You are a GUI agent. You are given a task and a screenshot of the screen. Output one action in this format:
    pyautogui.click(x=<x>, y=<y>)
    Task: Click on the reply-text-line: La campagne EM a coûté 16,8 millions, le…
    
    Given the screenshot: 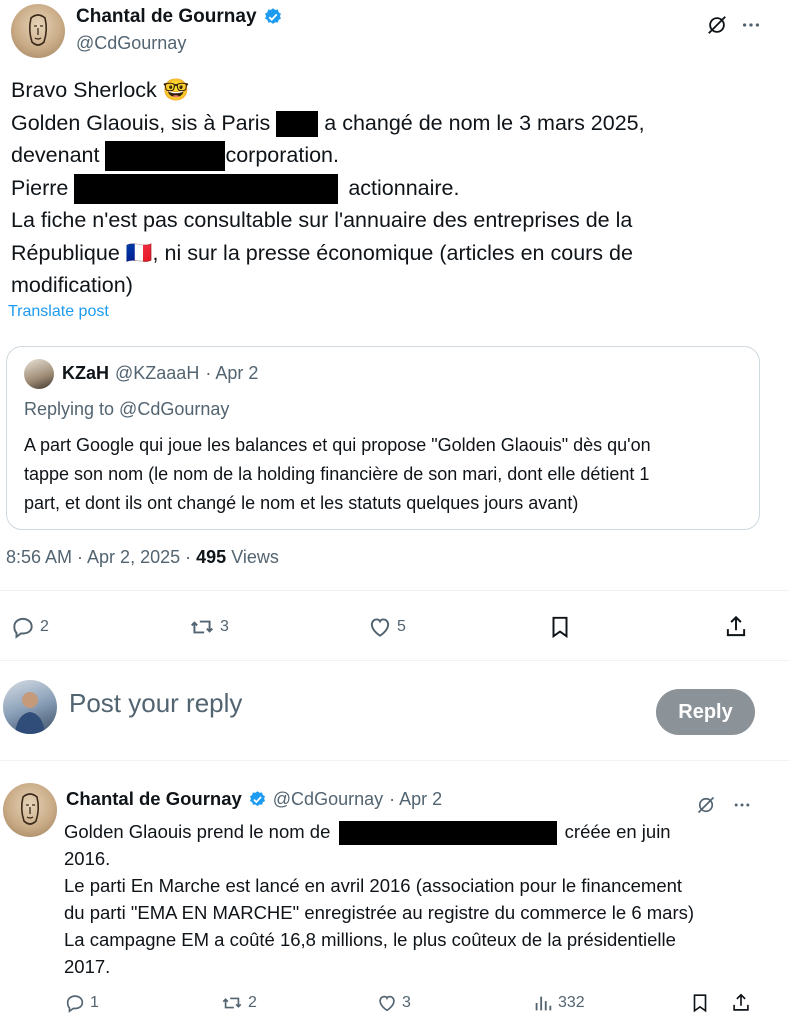 What is the action you would take?
    pyautogui.click(x=370, y=940)
    